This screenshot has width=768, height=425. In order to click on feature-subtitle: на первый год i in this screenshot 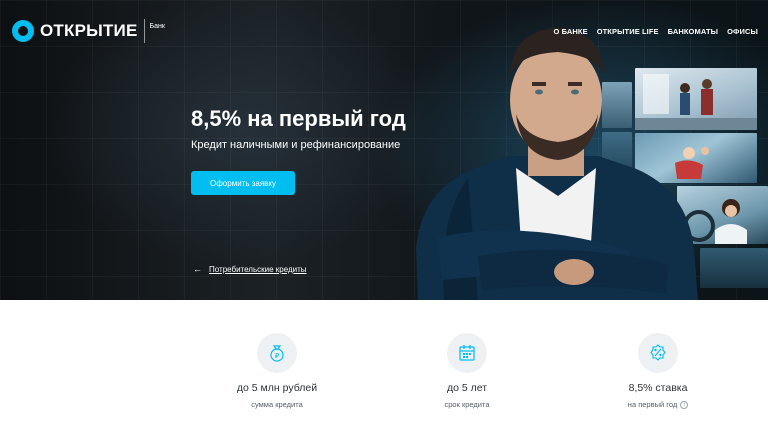, I will do `click(658, 404)`.